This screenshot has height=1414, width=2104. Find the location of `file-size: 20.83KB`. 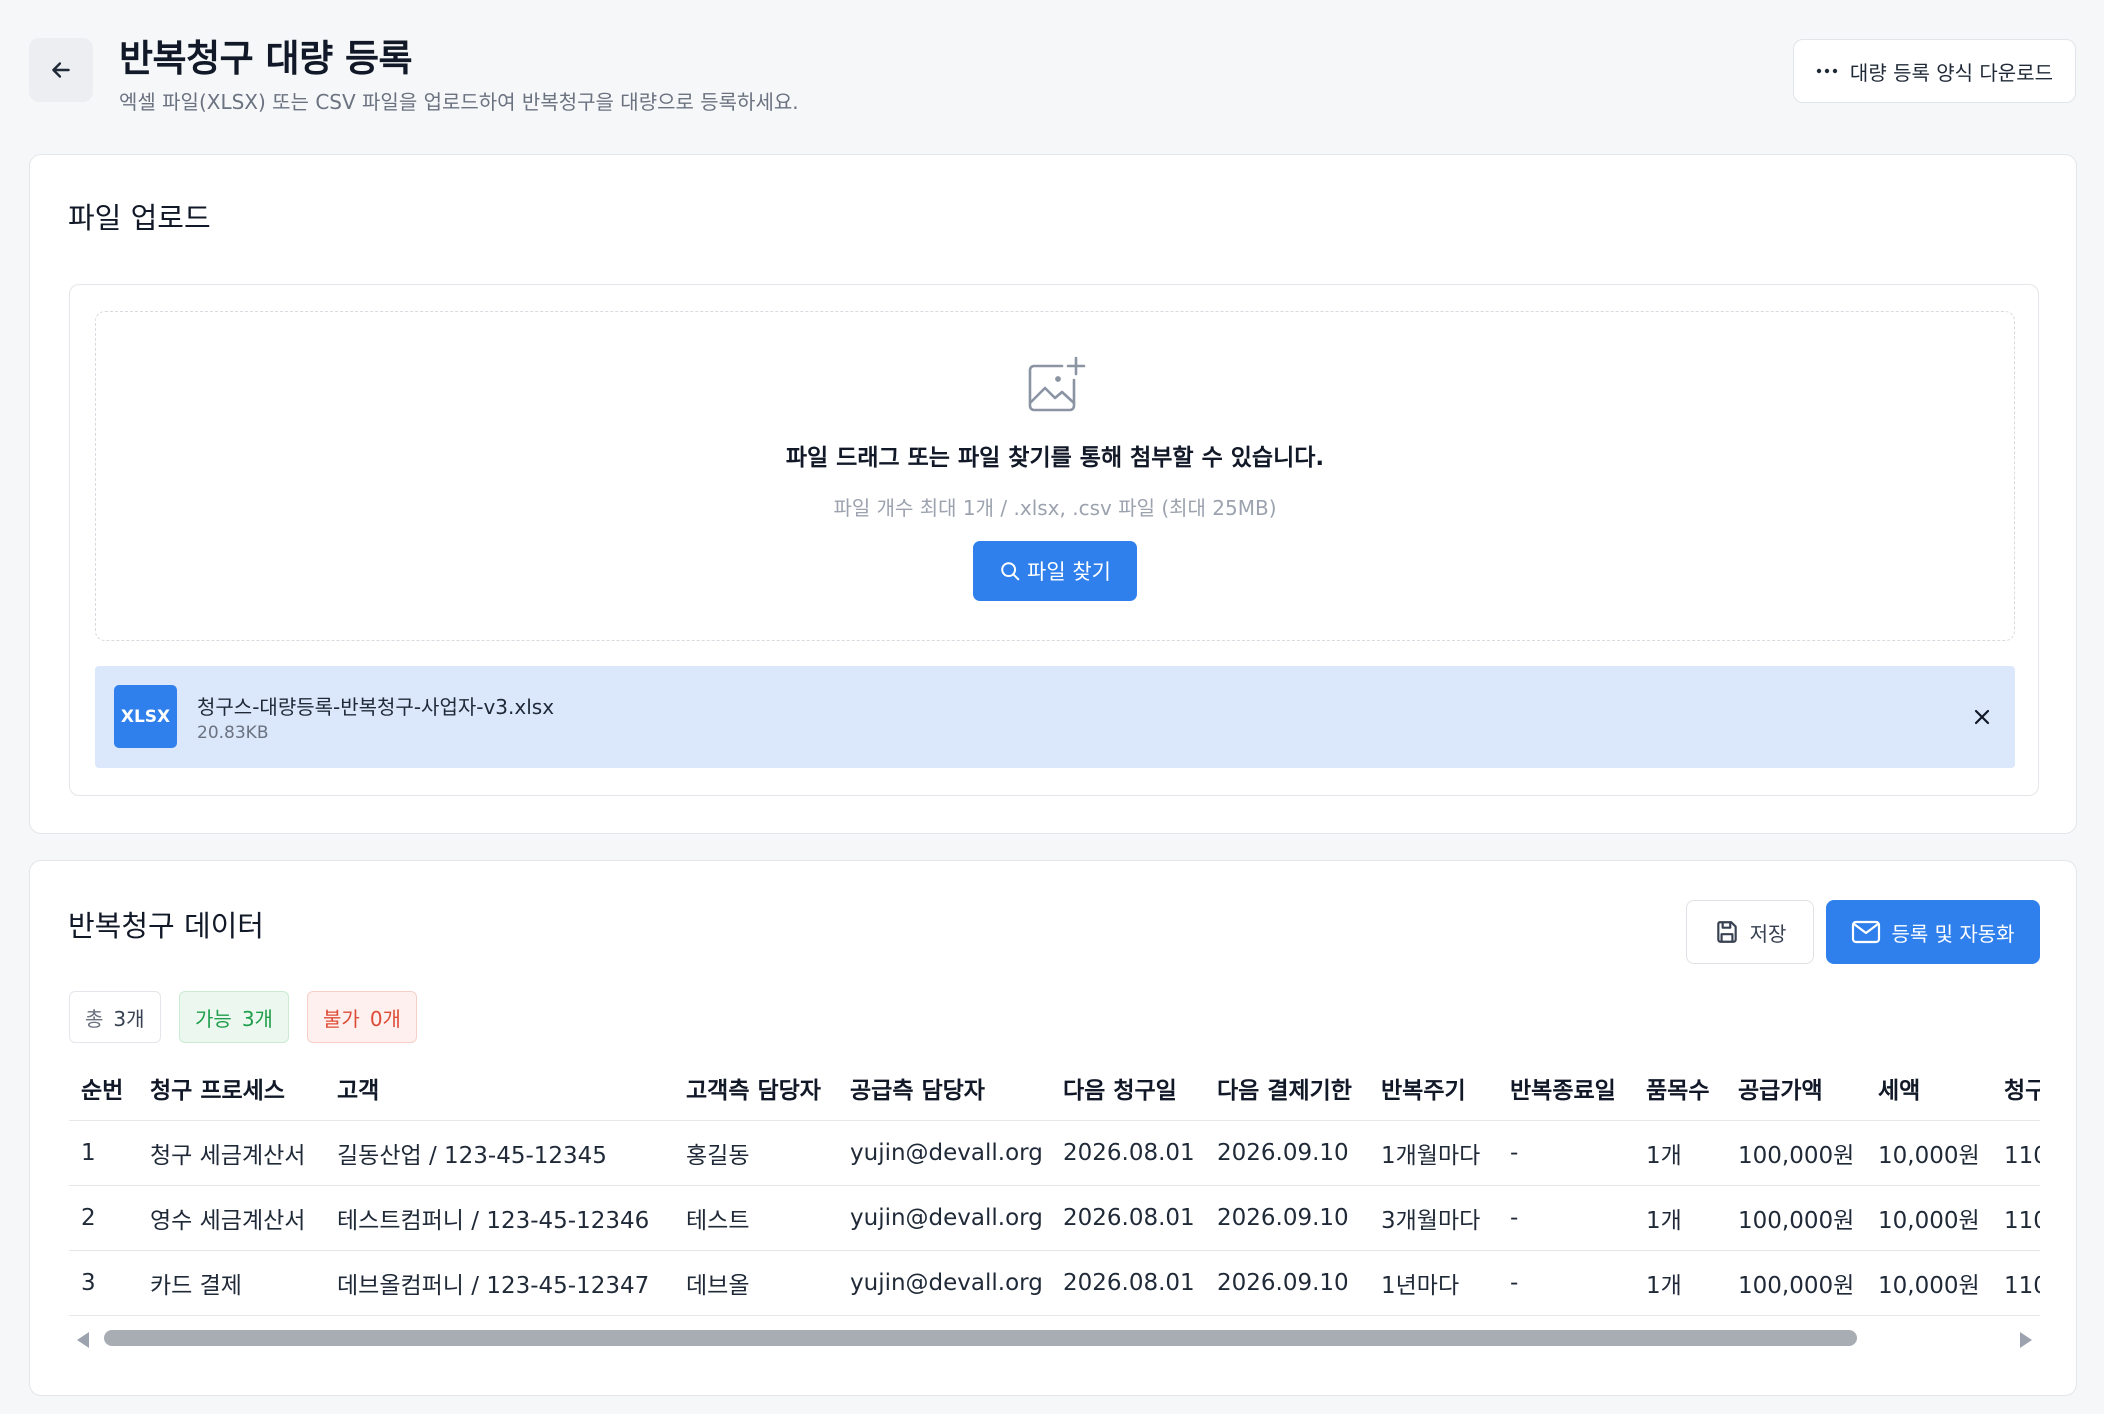

file-size: 20.83KB is located at coordinates (233, 733).